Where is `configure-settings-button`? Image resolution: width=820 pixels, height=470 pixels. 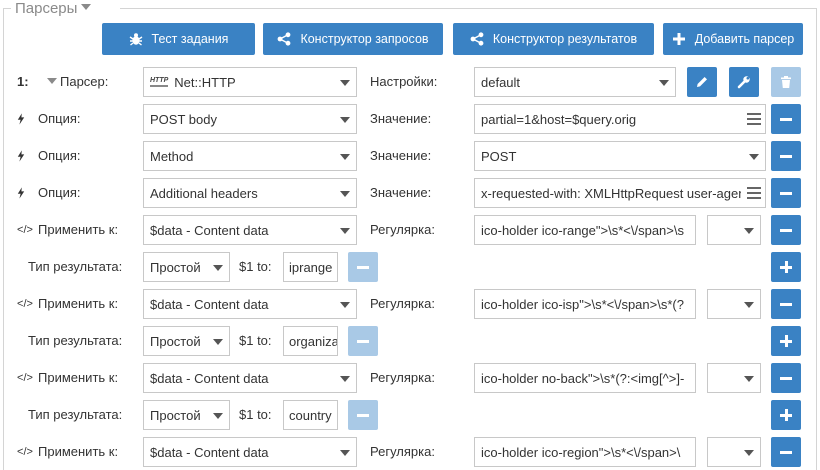
configure-settings-button is located at coordinates (744, 82).